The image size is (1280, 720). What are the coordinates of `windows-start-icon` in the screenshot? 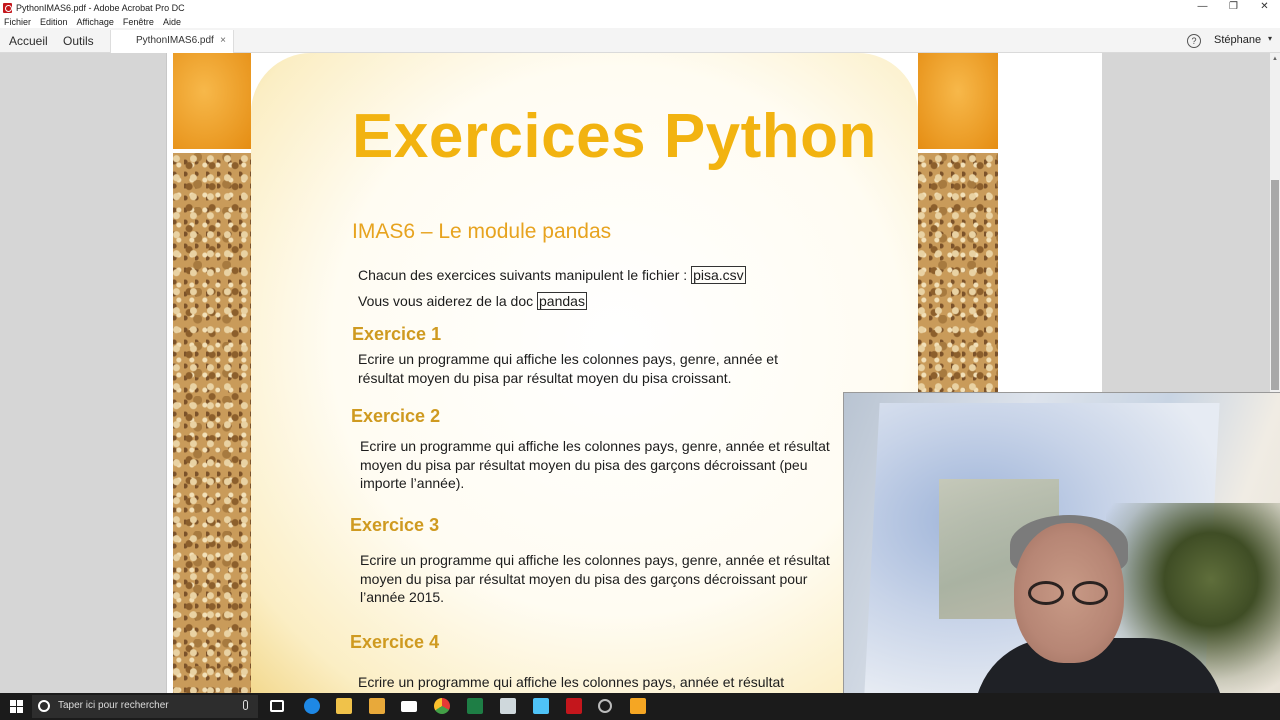 It's located at (16, 706).